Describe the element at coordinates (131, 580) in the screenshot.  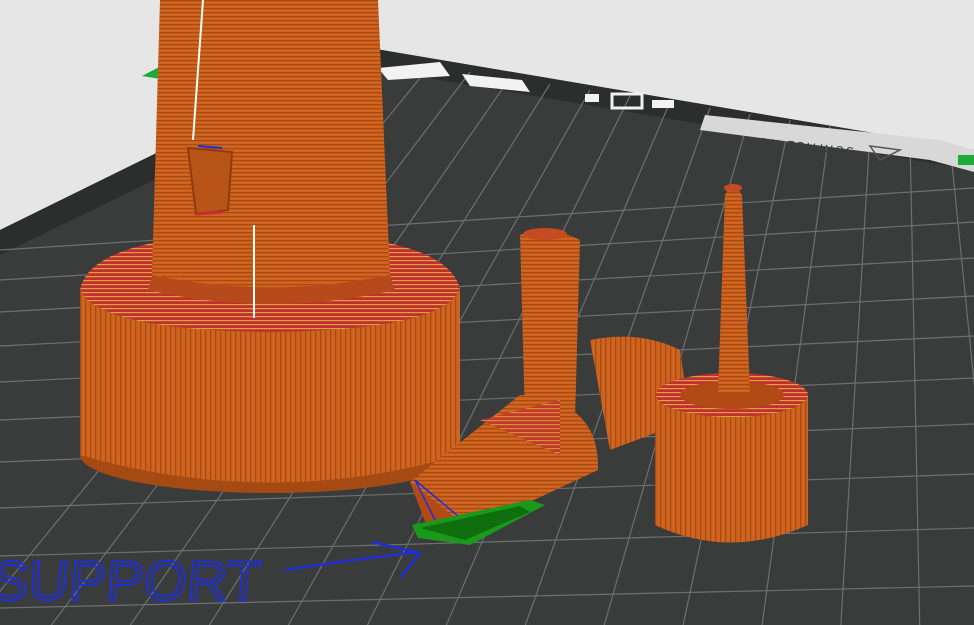
I see `annotation-text: SUPPORT` at that location.